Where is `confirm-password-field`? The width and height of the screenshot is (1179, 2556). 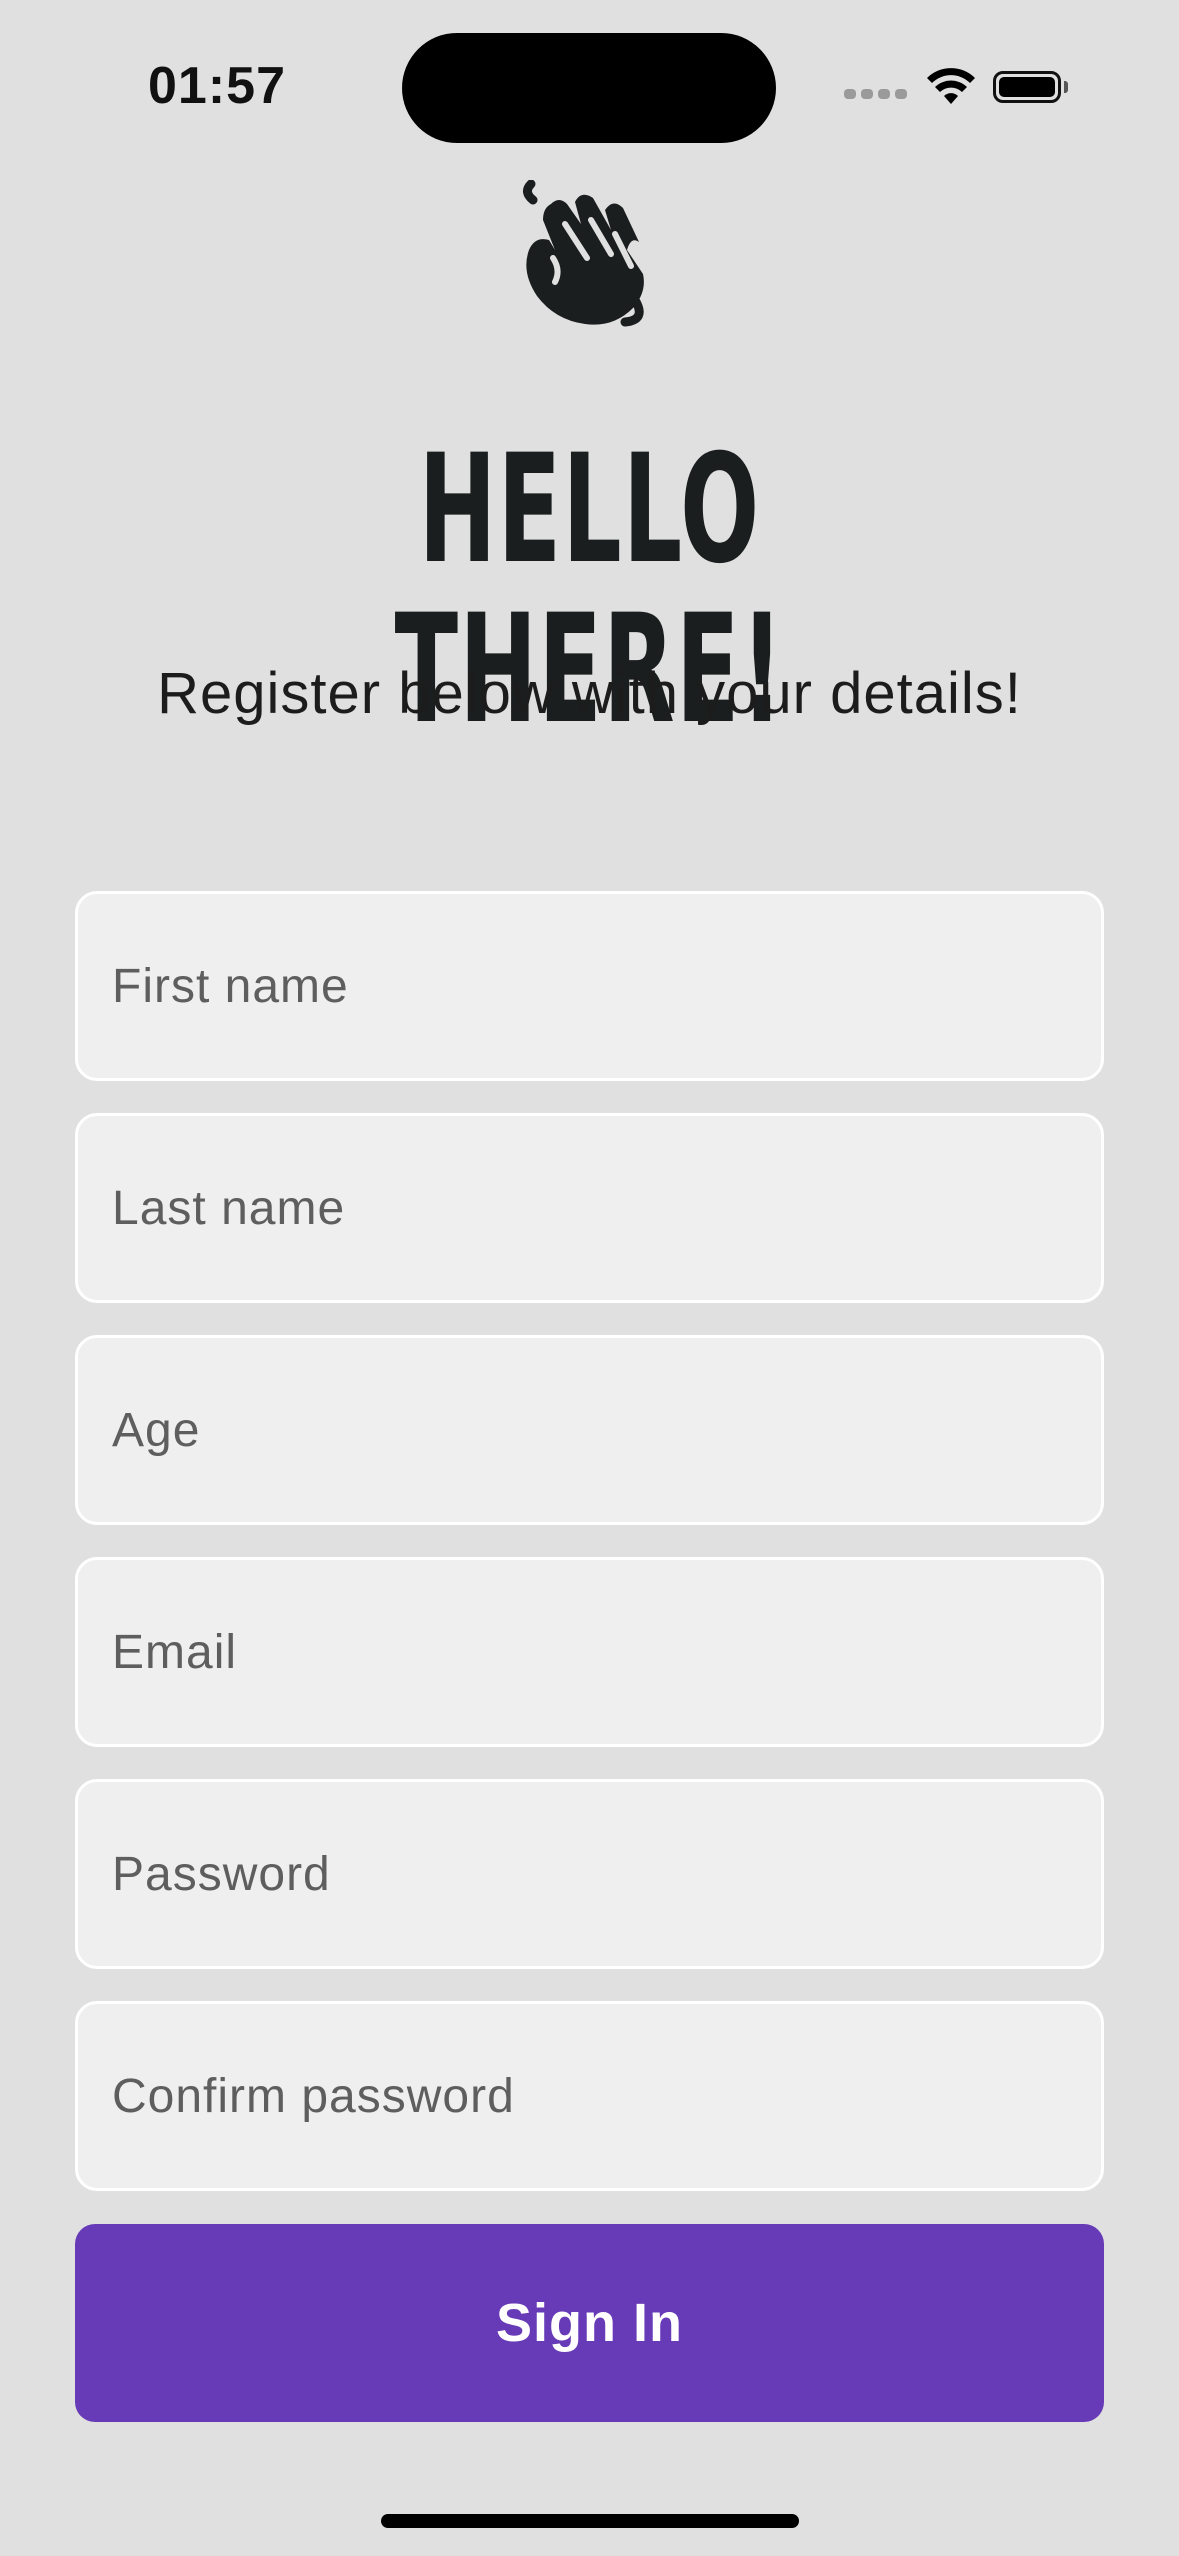 confirm-password-field is located at coordinates (589, 2096).